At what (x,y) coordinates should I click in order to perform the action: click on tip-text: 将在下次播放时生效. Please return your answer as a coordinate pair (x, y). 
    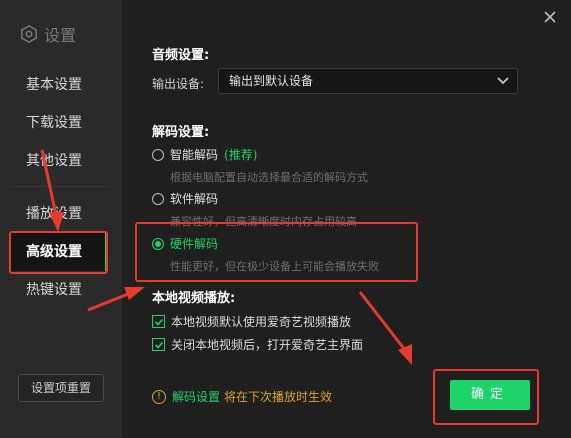
    Looking at the image, I should click on (278, 397).